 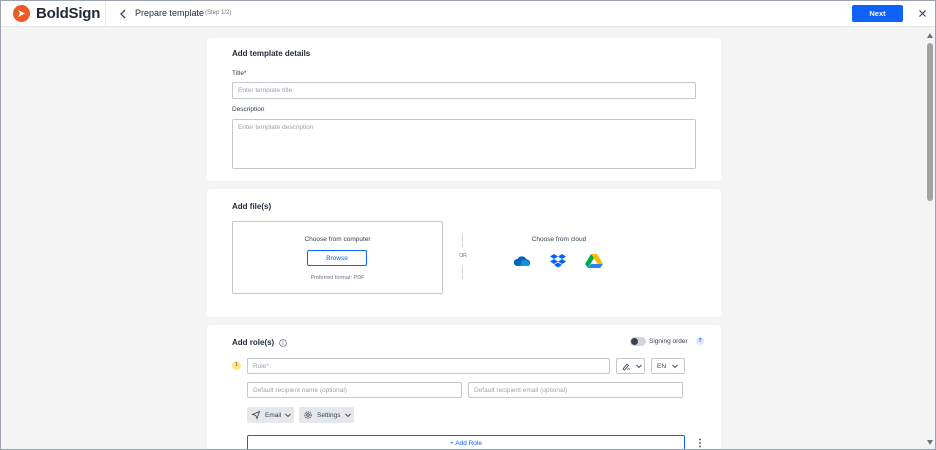 What do you see at coordinates (558, 261) in the screenshot?
I see `dropbox-icon` at bounding box center [558, 261].